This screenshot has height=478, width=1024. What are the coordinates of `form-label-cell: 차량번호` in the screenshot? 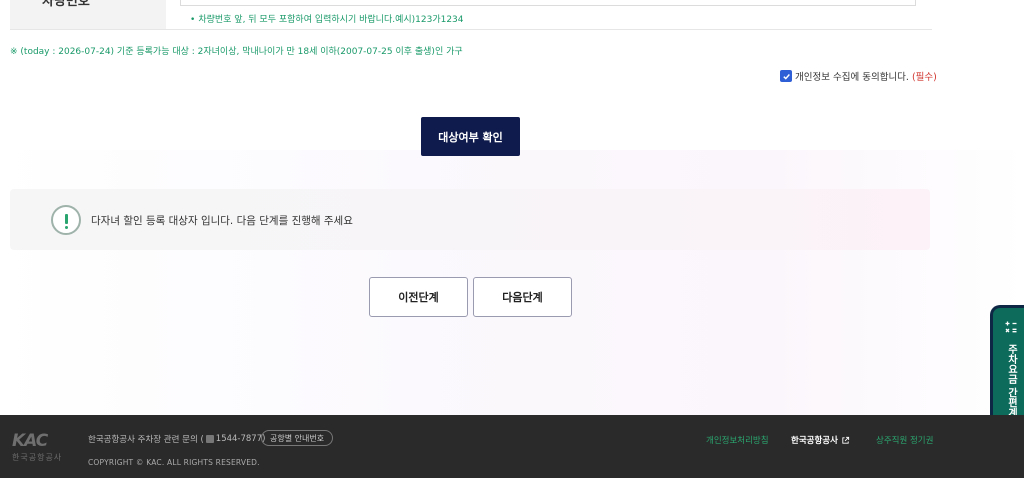 It's located at (88, 14).